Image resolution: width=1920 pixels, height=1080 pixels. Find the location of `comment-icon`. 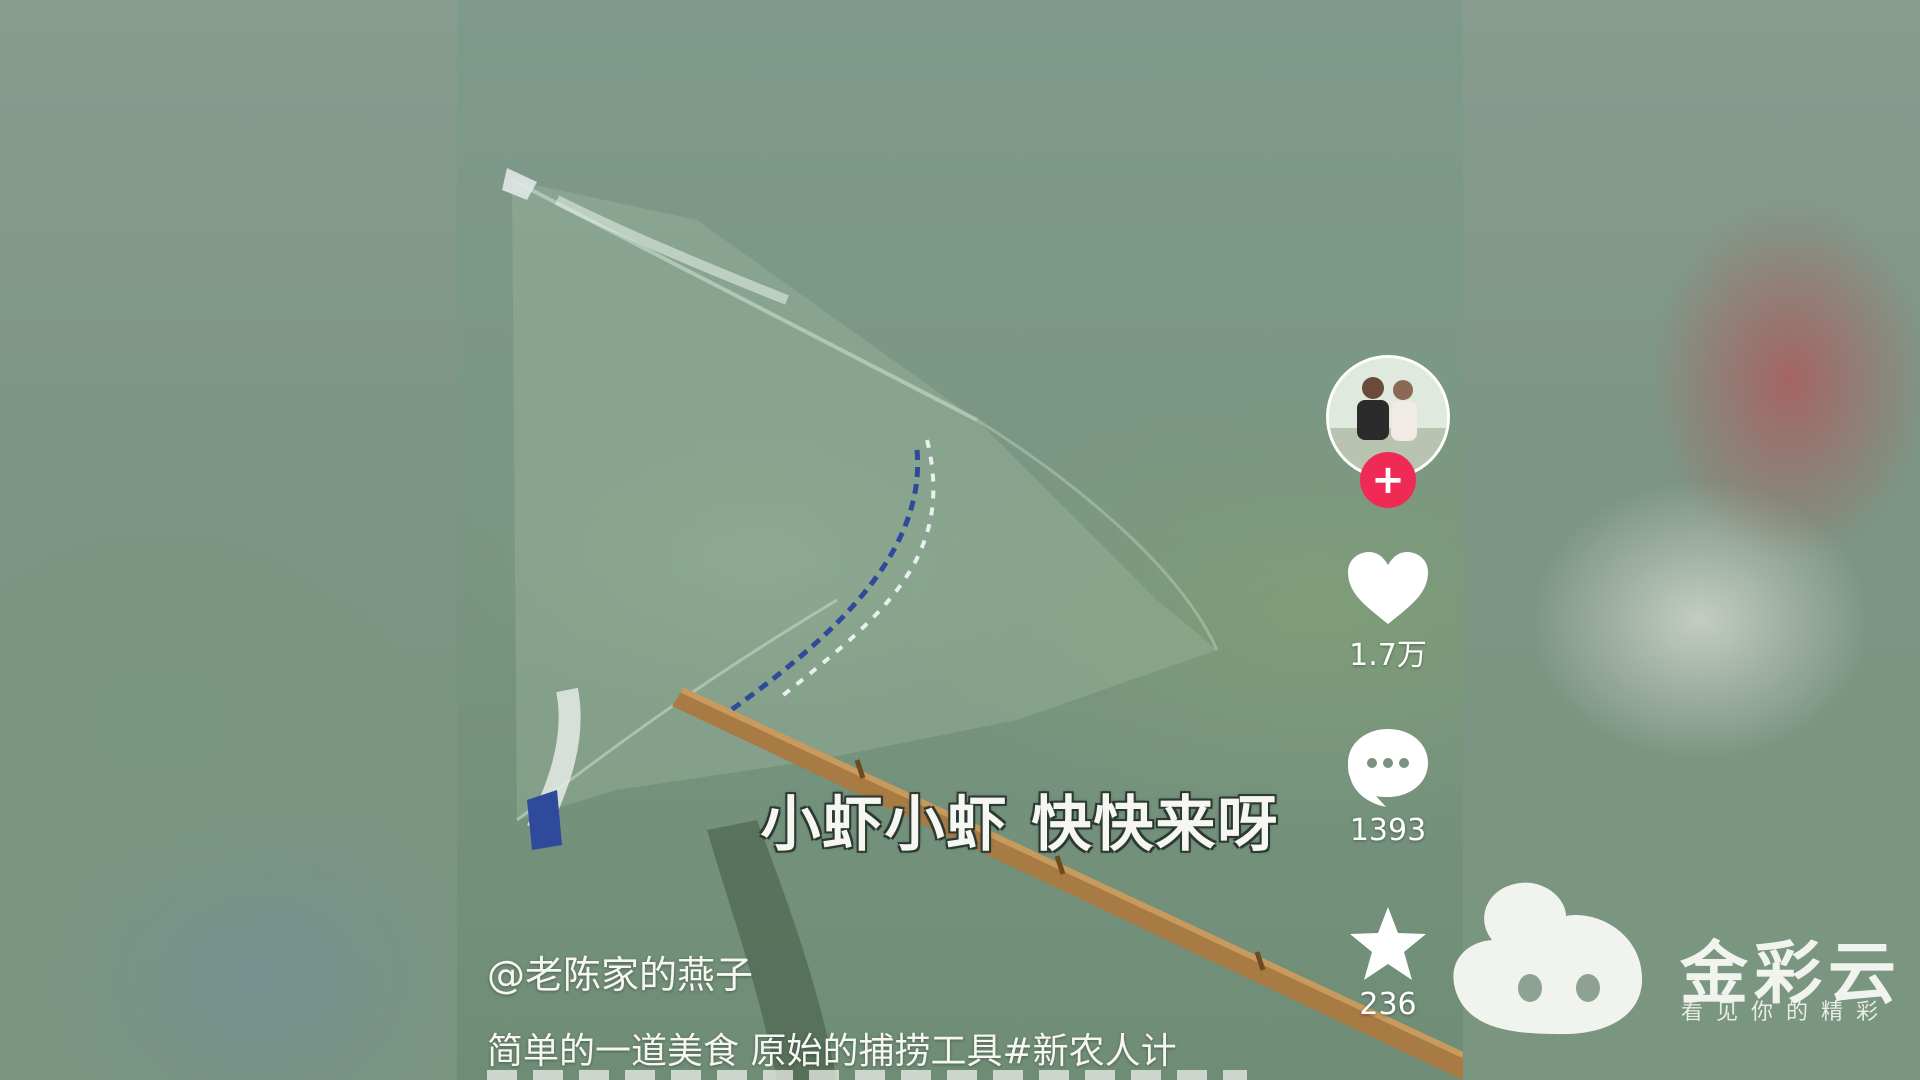

comment-icon is located at coordinates (1388, 768).